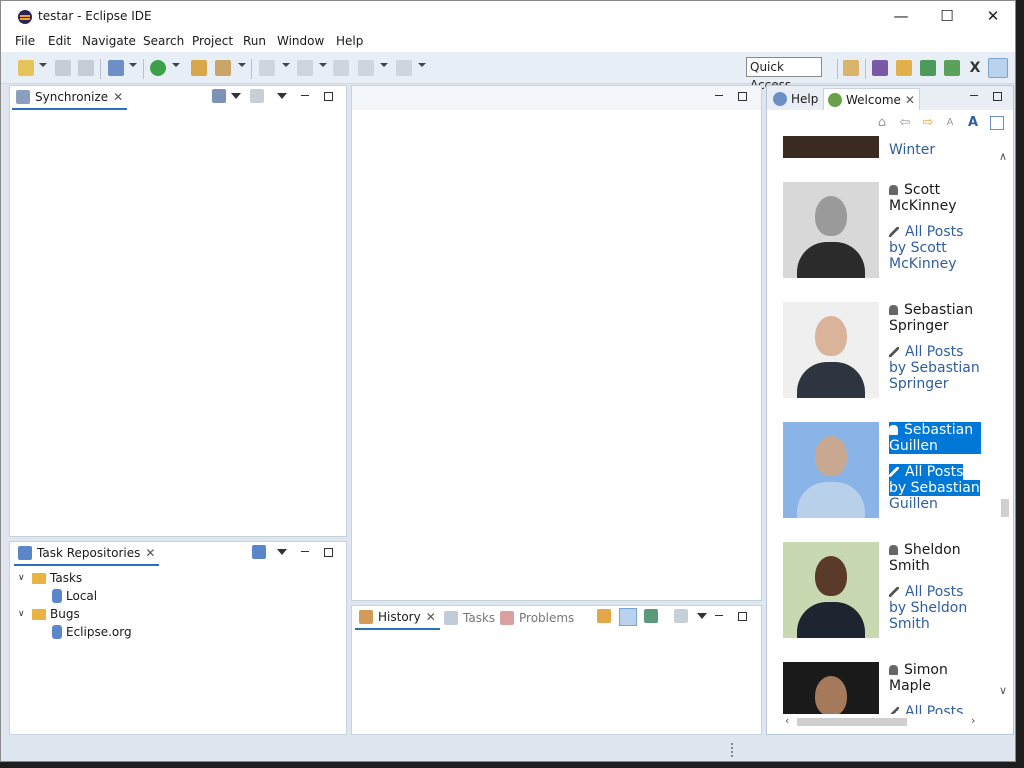 This screenshot has height=768, width=1024. What do you see at coordinates (935, 248) in the screenshot?
I see `all-posts-link: All Posts by Scott McKinney` at bounding box center [935, 248].